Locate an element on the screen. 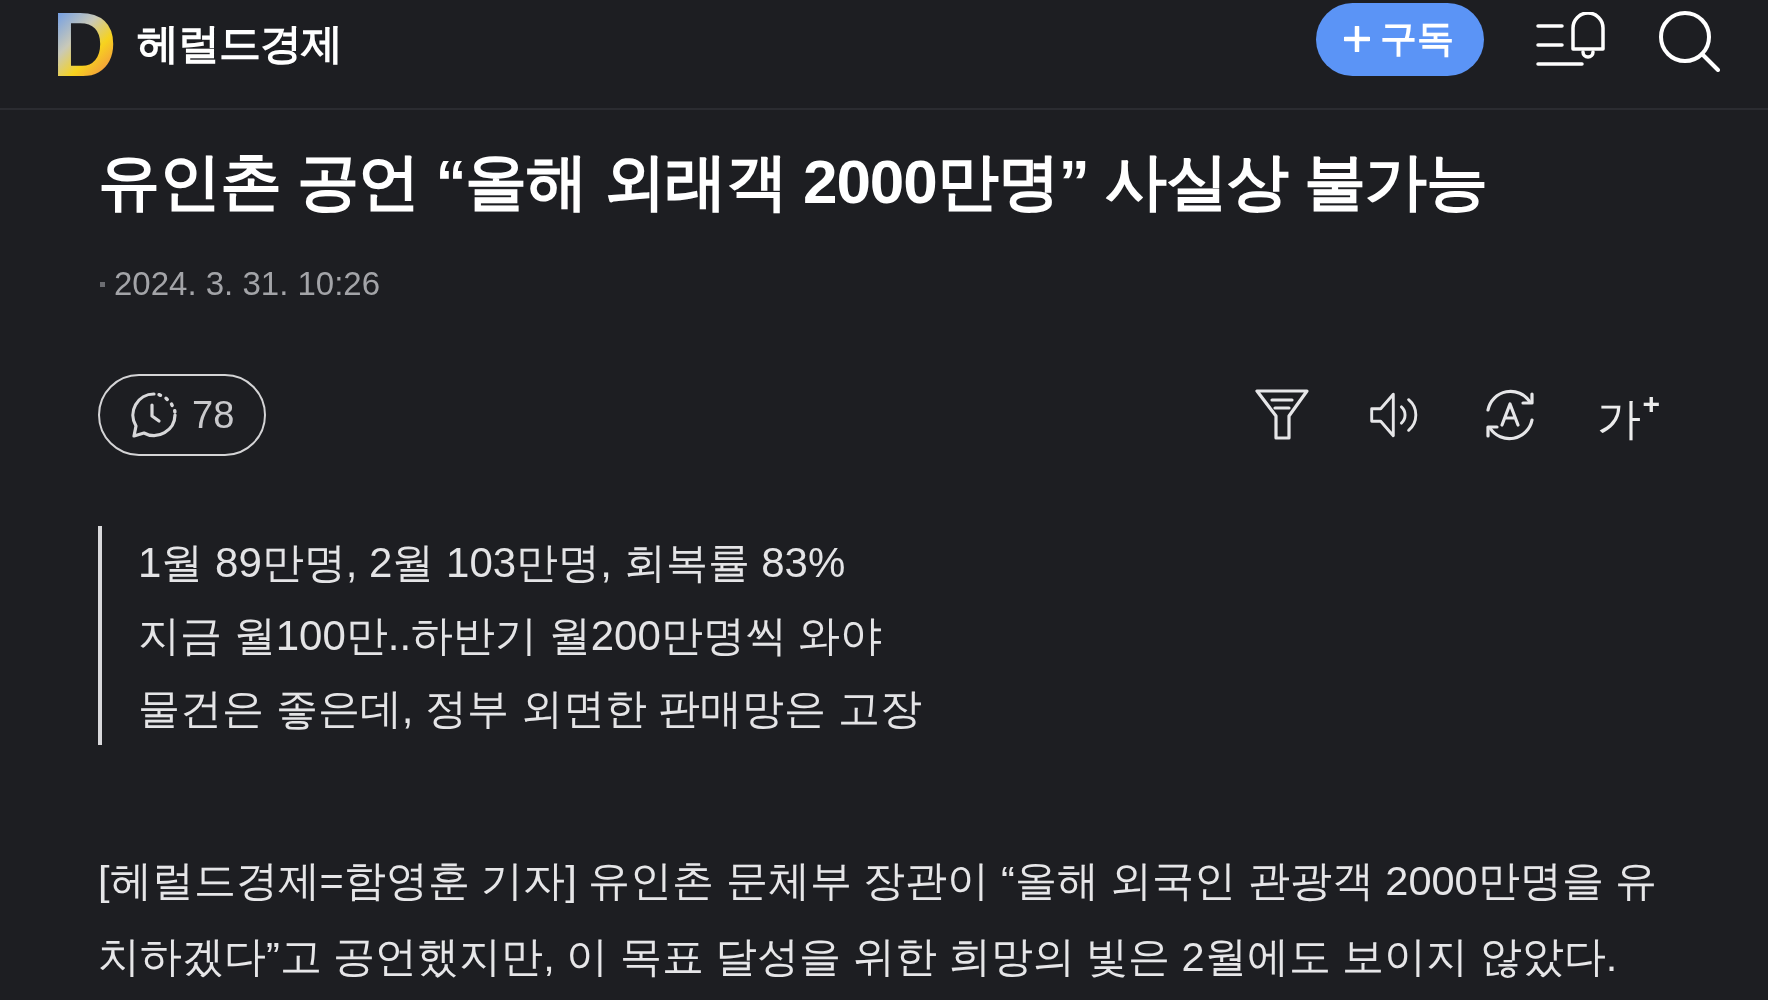  publish-date: 2024. 3. 31. 10:26 is located at coordinates (247, 284).